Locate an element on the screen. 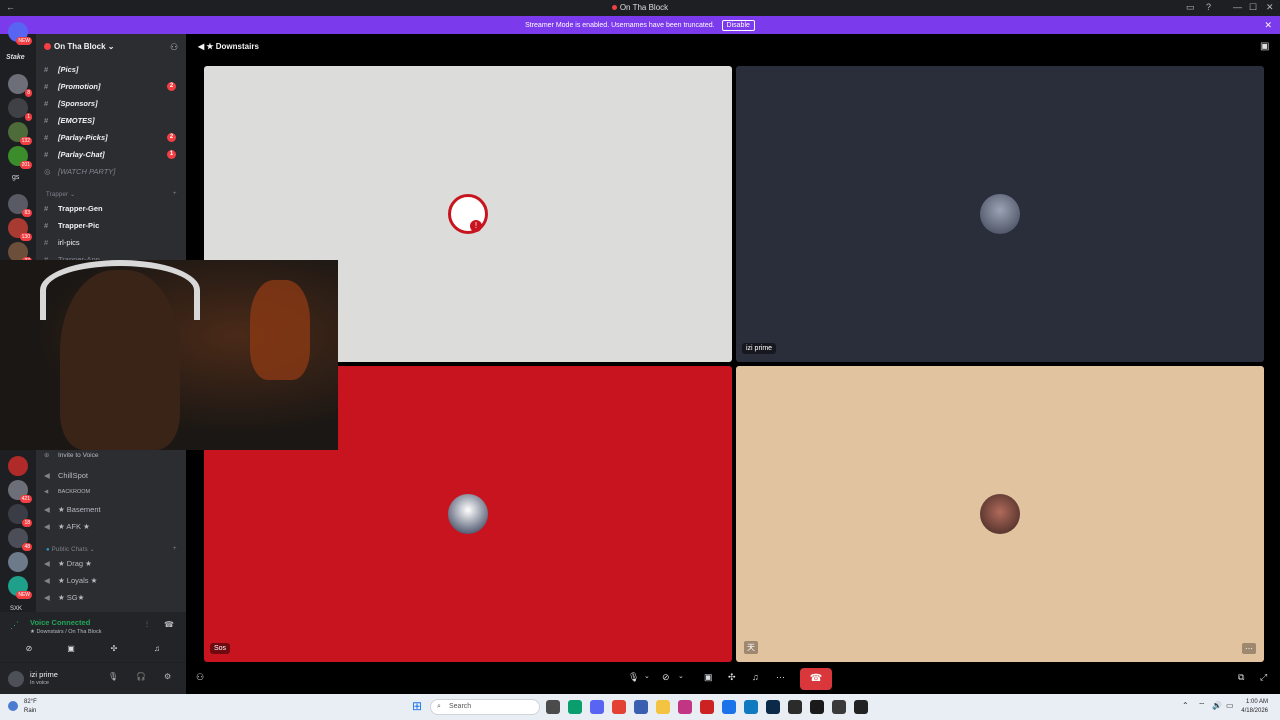 This screenshot has width=1280, height=720. invite-to-voice: ⊕ Invite to Voice is located at coordinates (113, 455).